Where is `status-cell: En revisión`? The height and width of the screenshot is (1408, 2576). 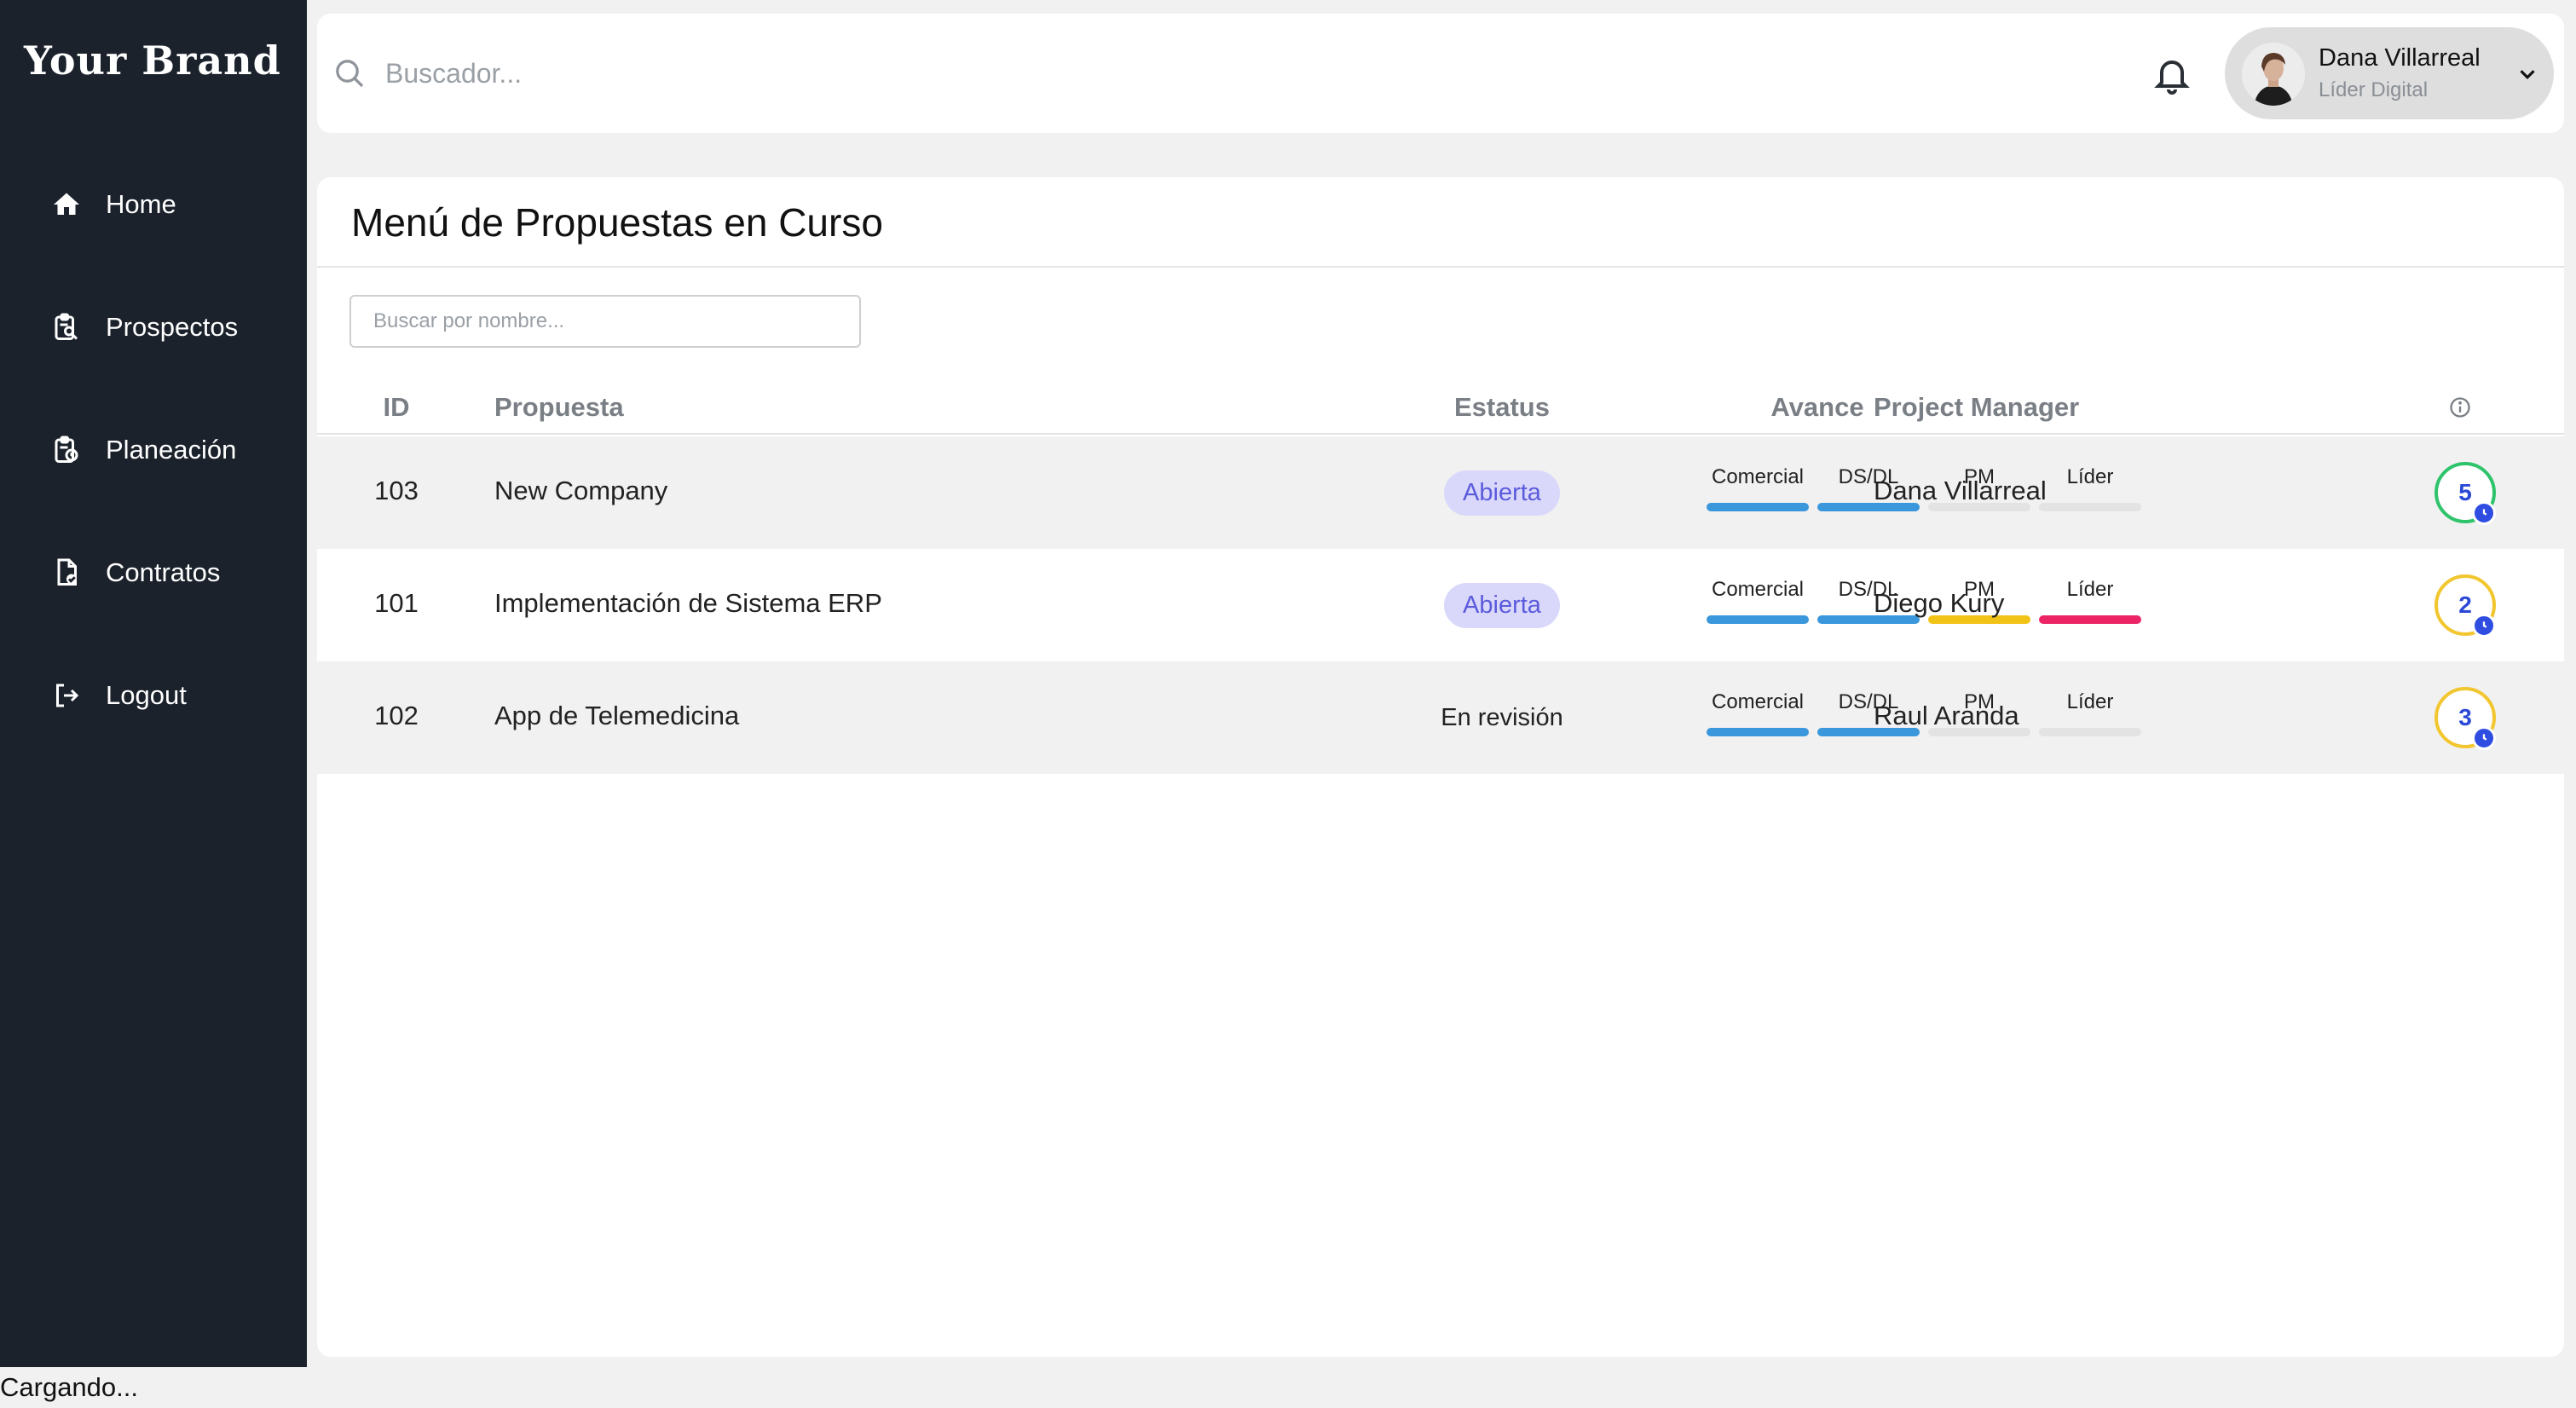
status-cell: En revisión is located at coordinates (1502, 717).